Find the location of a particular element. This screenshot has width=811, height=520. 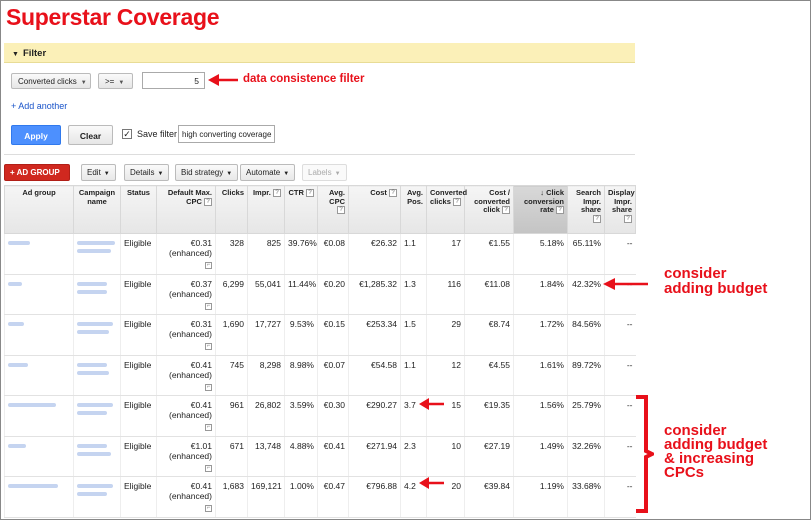

search-share-cell: 32.26% is located at coordinates (586, 456).